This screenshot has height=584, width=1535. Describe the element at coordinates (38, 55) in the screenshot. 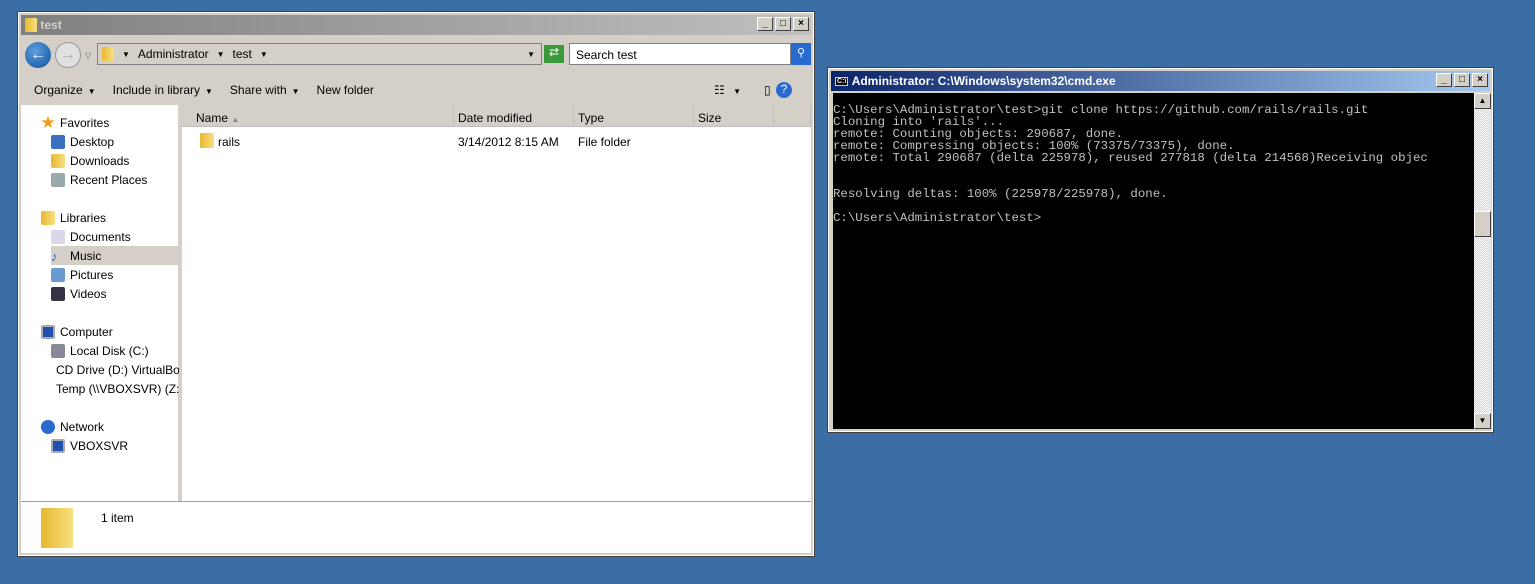

I see `back-button: ←` at that location.